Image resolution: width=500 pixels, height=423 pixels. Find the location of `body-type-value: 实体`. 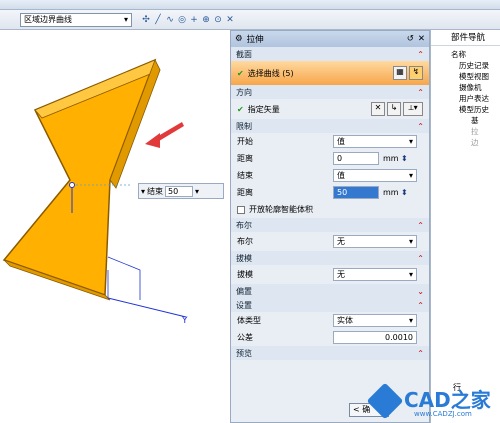

body-type-value: 实体 is located at coordinates (345, 320).